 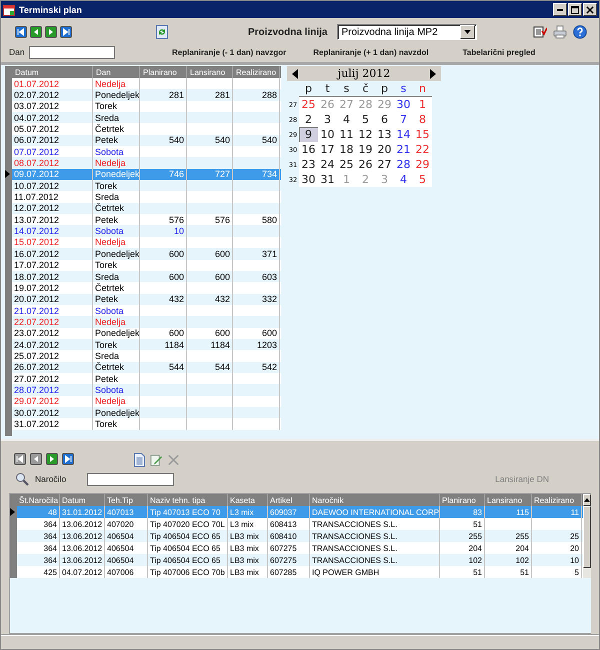 What do you see at coordinates (50, 9) in the screenshot?
I see `window-title: Terminski plan` at bounding box center [50, 9].